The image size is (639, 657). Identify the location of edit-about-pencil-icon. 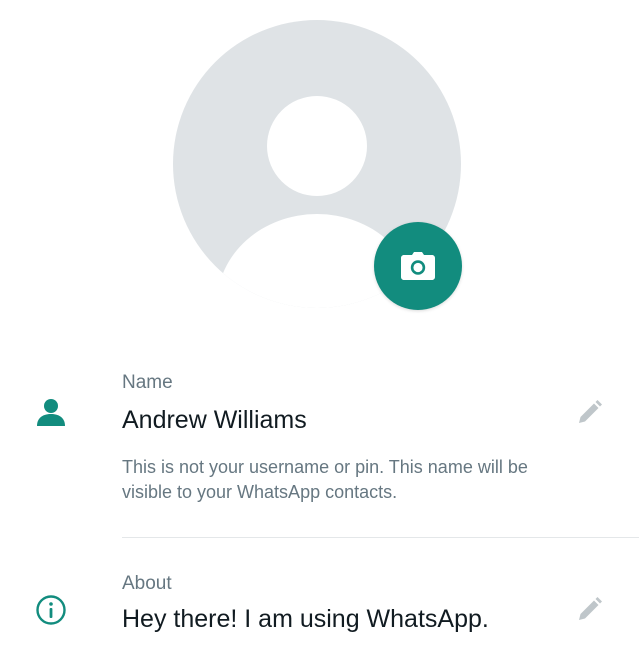
(589, 610).